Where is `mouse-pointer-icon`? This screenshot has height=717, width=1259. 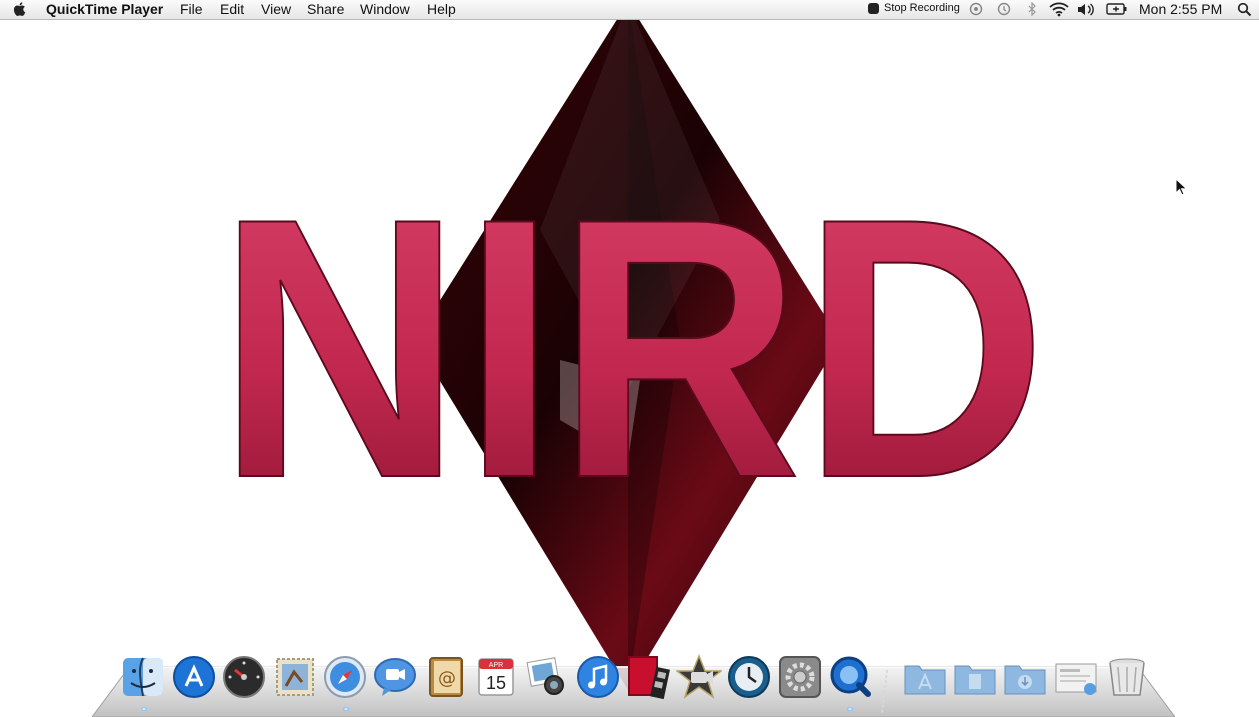
mouse-pointer-icon is located at coordinates (1181, 187).